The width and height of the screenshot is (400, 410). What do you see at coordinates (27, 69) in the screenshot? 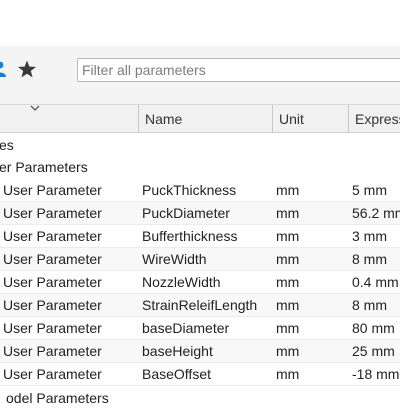
I see `star-icon` at bounding box center [27, 69].